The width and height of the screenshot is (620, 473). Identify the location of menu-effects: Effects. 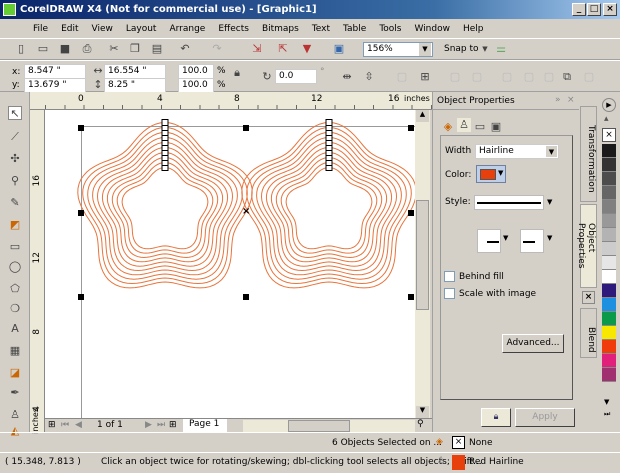
(235, 29).